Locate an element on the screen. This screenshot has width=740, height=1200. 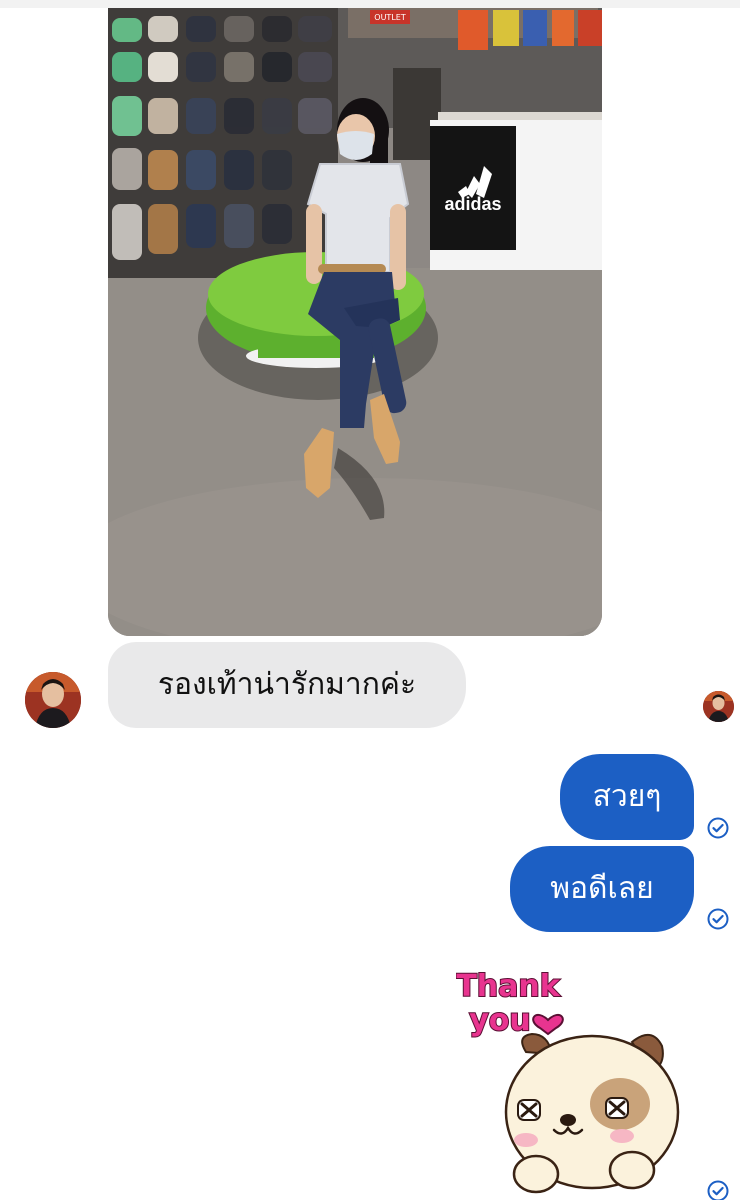
thank-you-sticker: Thank you is located at coordinates (571, 1081).